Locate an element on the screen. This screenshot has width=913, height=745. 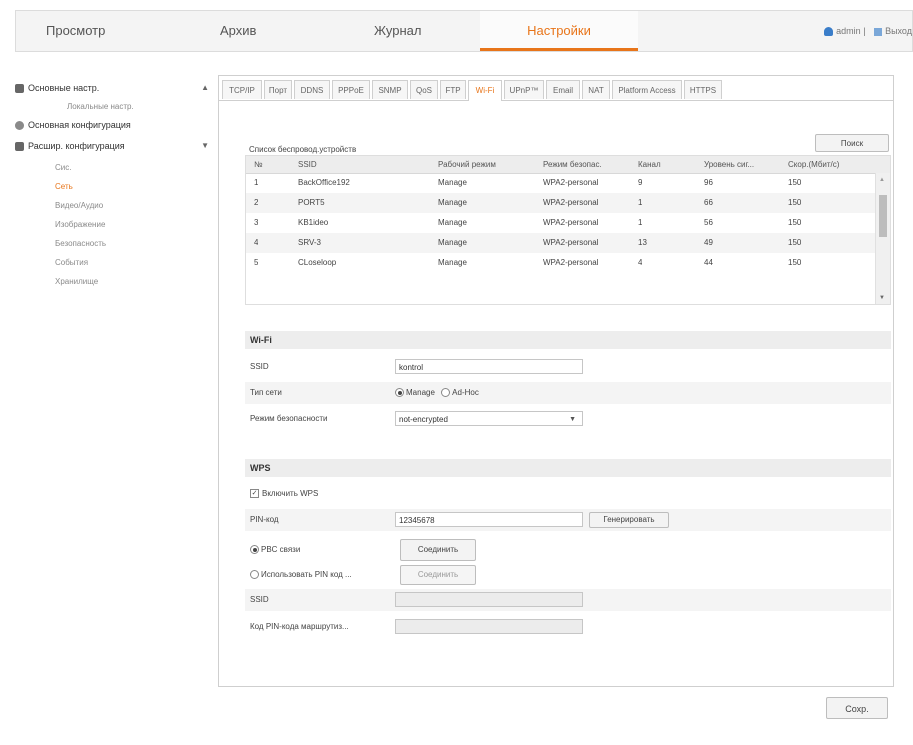
logout-link: Выход is located at coordinates (898, 31).